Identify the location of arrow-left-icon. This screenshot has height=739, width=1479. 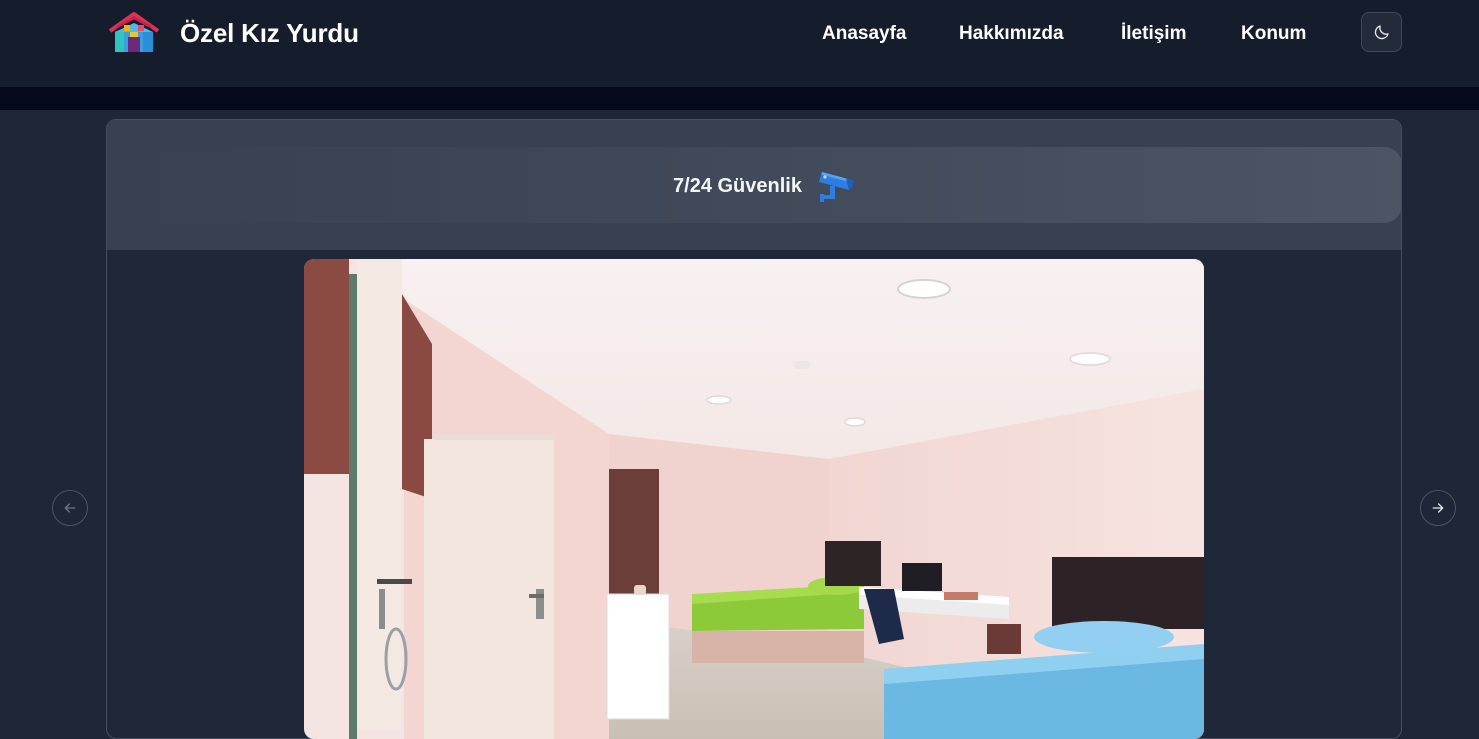
(70, 508).